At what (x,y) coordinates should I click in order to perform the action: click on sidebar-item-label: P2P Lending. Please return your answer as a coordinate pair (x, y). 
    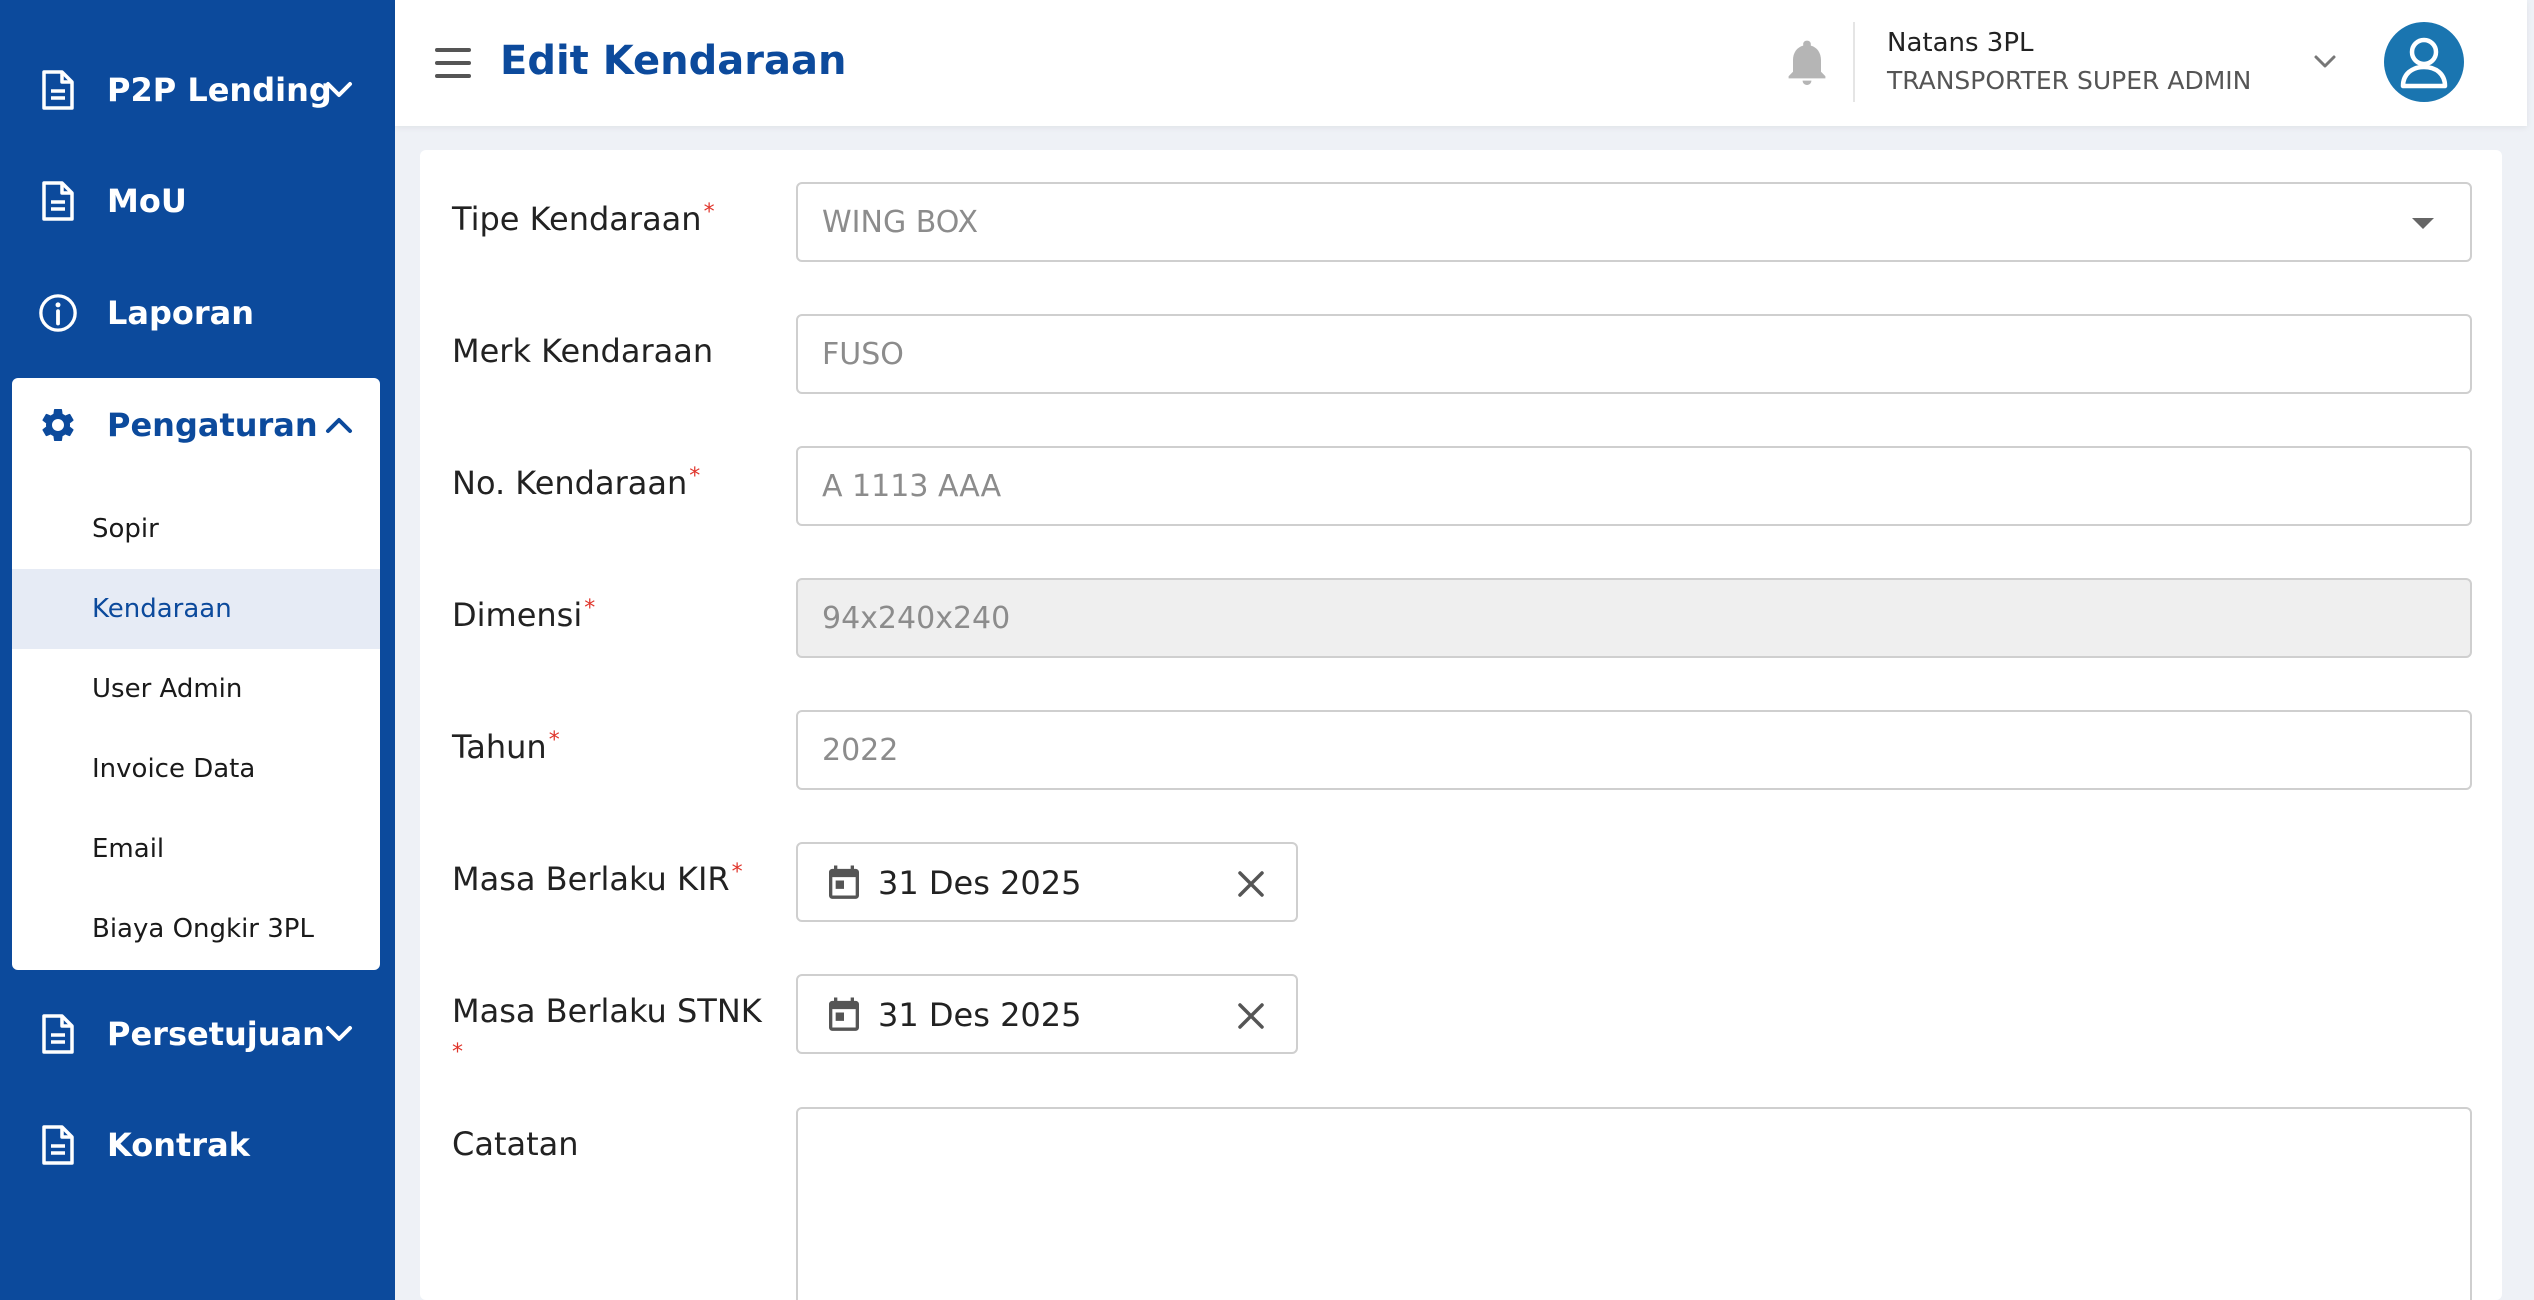
    Looking at the image, I should click on (219, 90).